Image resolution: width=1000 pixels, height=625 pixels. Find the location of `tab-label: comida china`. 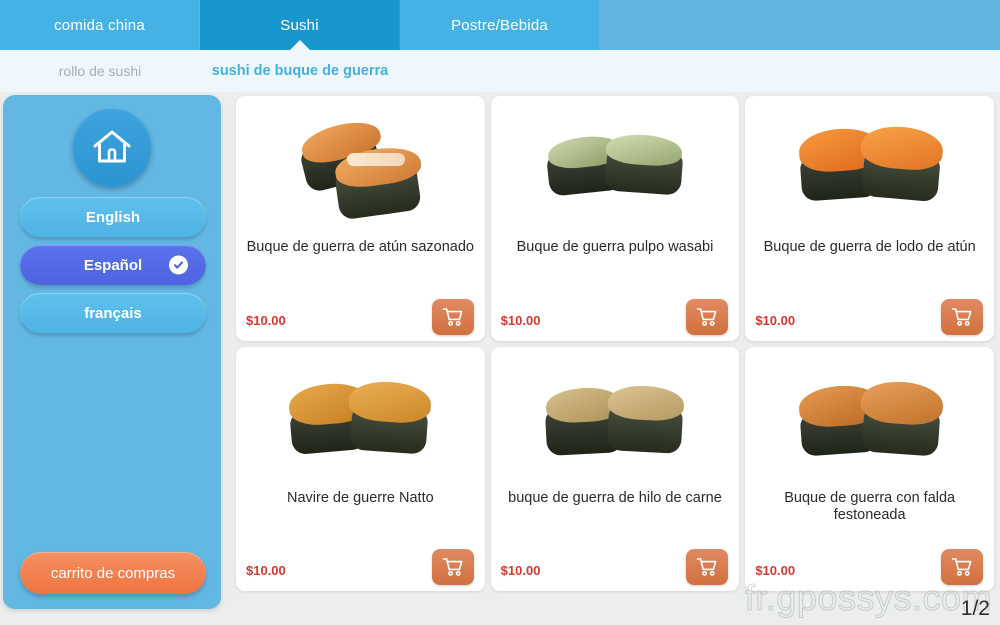

tab-label: comida china is located at coordinates (99, 25).